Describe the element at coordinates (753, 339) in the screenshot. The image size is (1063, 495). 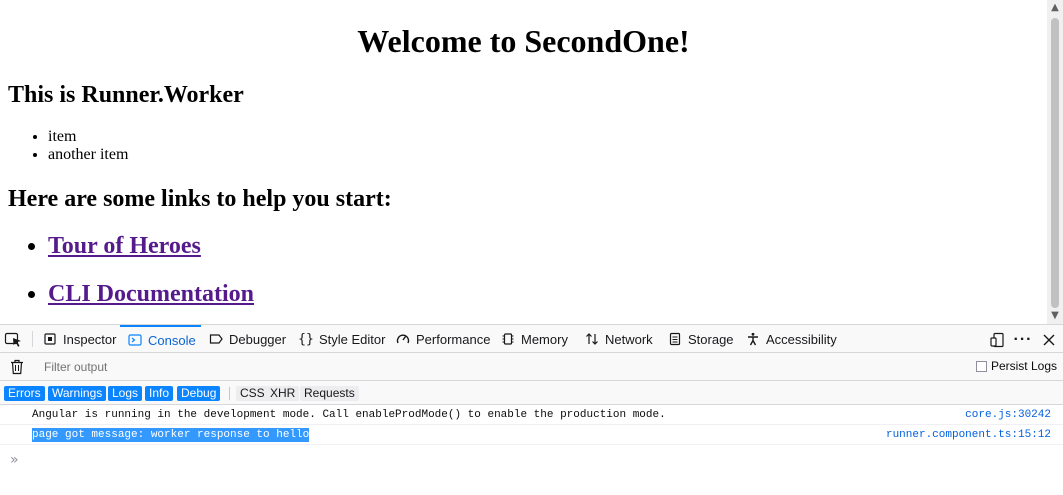
I see `accessibility-icon` at that location.